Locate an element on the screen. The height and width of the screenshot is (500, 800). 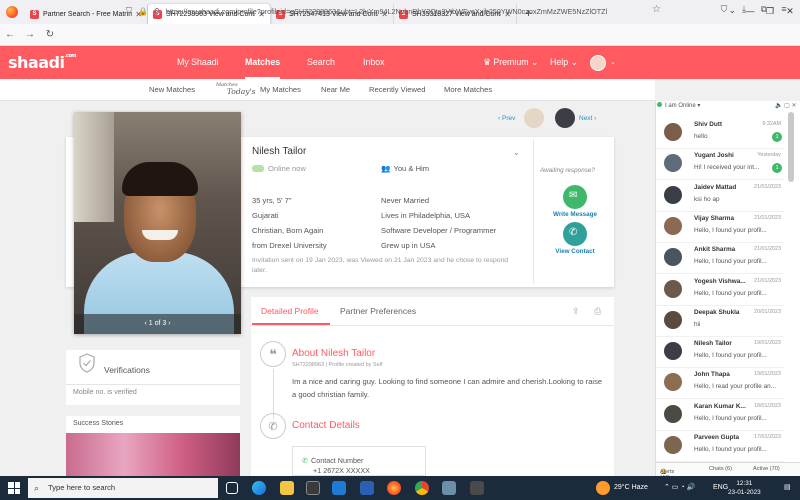
photo-pager: ‹ 1 of 3 › is located at coordinates (157, 324).